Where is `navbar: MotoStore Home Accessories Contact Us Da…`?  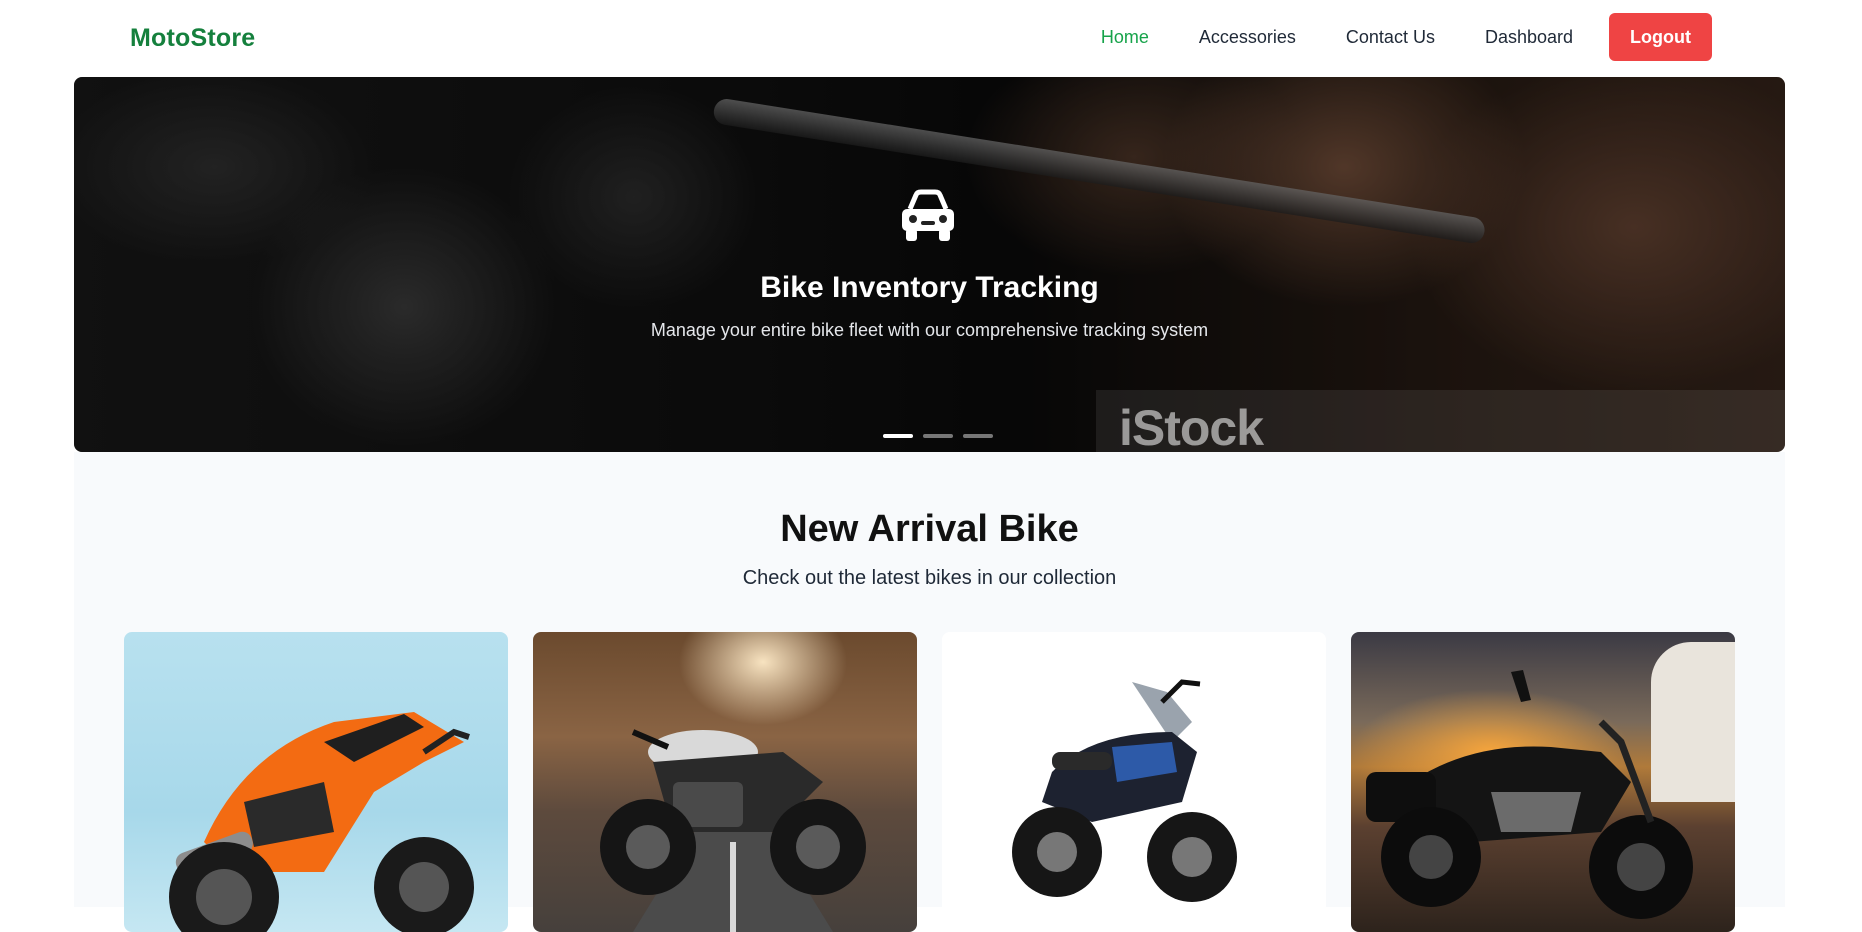
navbar: MotoStore Home Accessories Contact Us Da… is located at coordinates (931, 38).